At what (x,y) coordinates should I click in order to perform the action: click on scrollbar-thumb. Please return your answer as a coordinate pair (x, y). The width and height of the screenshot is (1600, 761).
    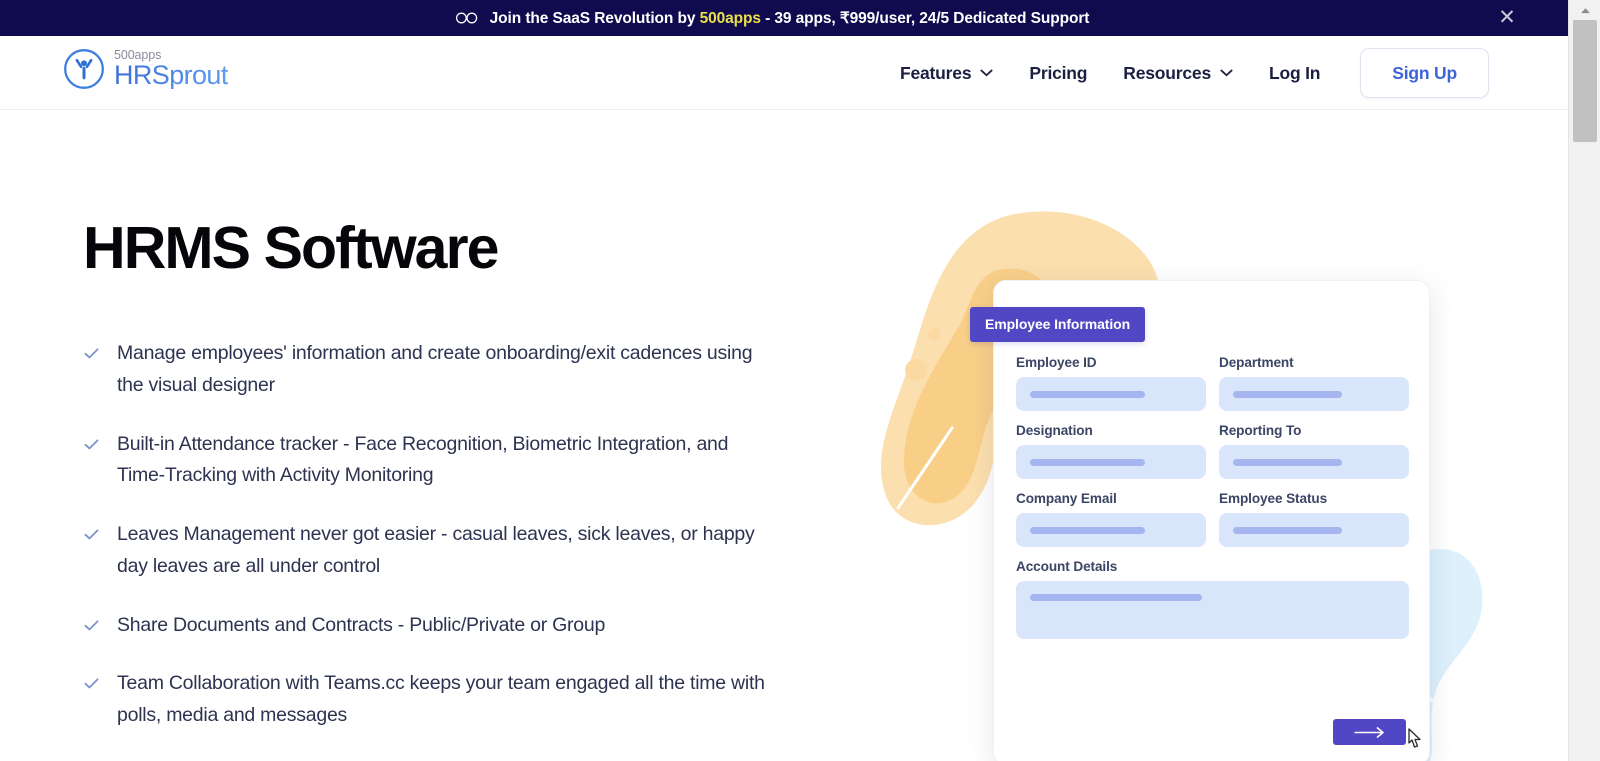
    Looking at the image, I should click on (1585, 81).